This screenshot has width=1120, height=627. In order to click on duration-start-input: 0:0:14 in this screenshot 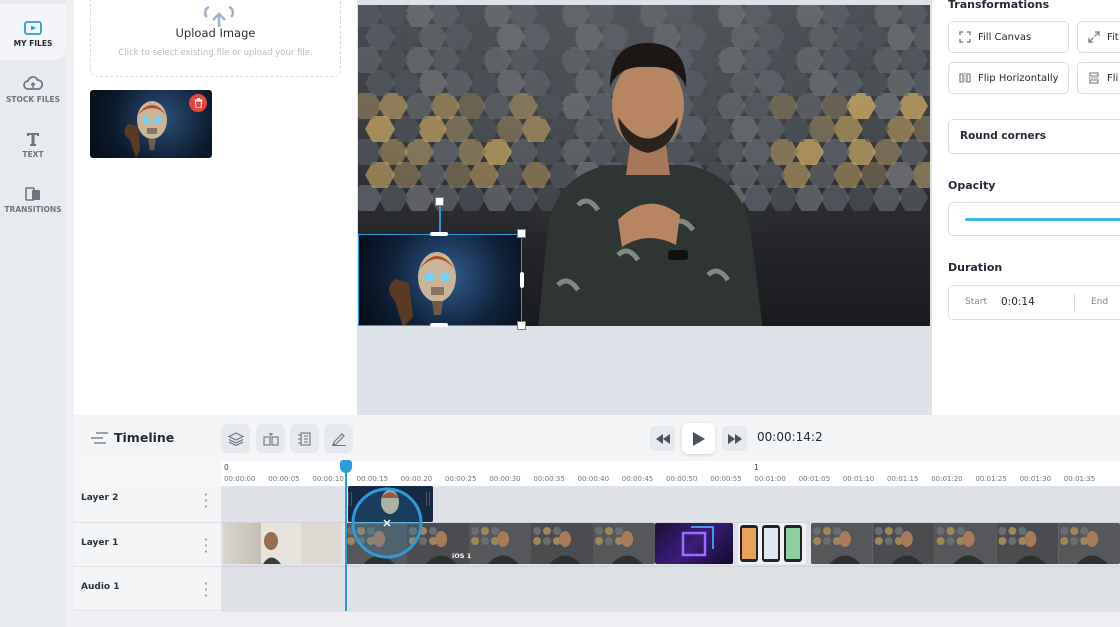, I will do `click(1018, 302)`.